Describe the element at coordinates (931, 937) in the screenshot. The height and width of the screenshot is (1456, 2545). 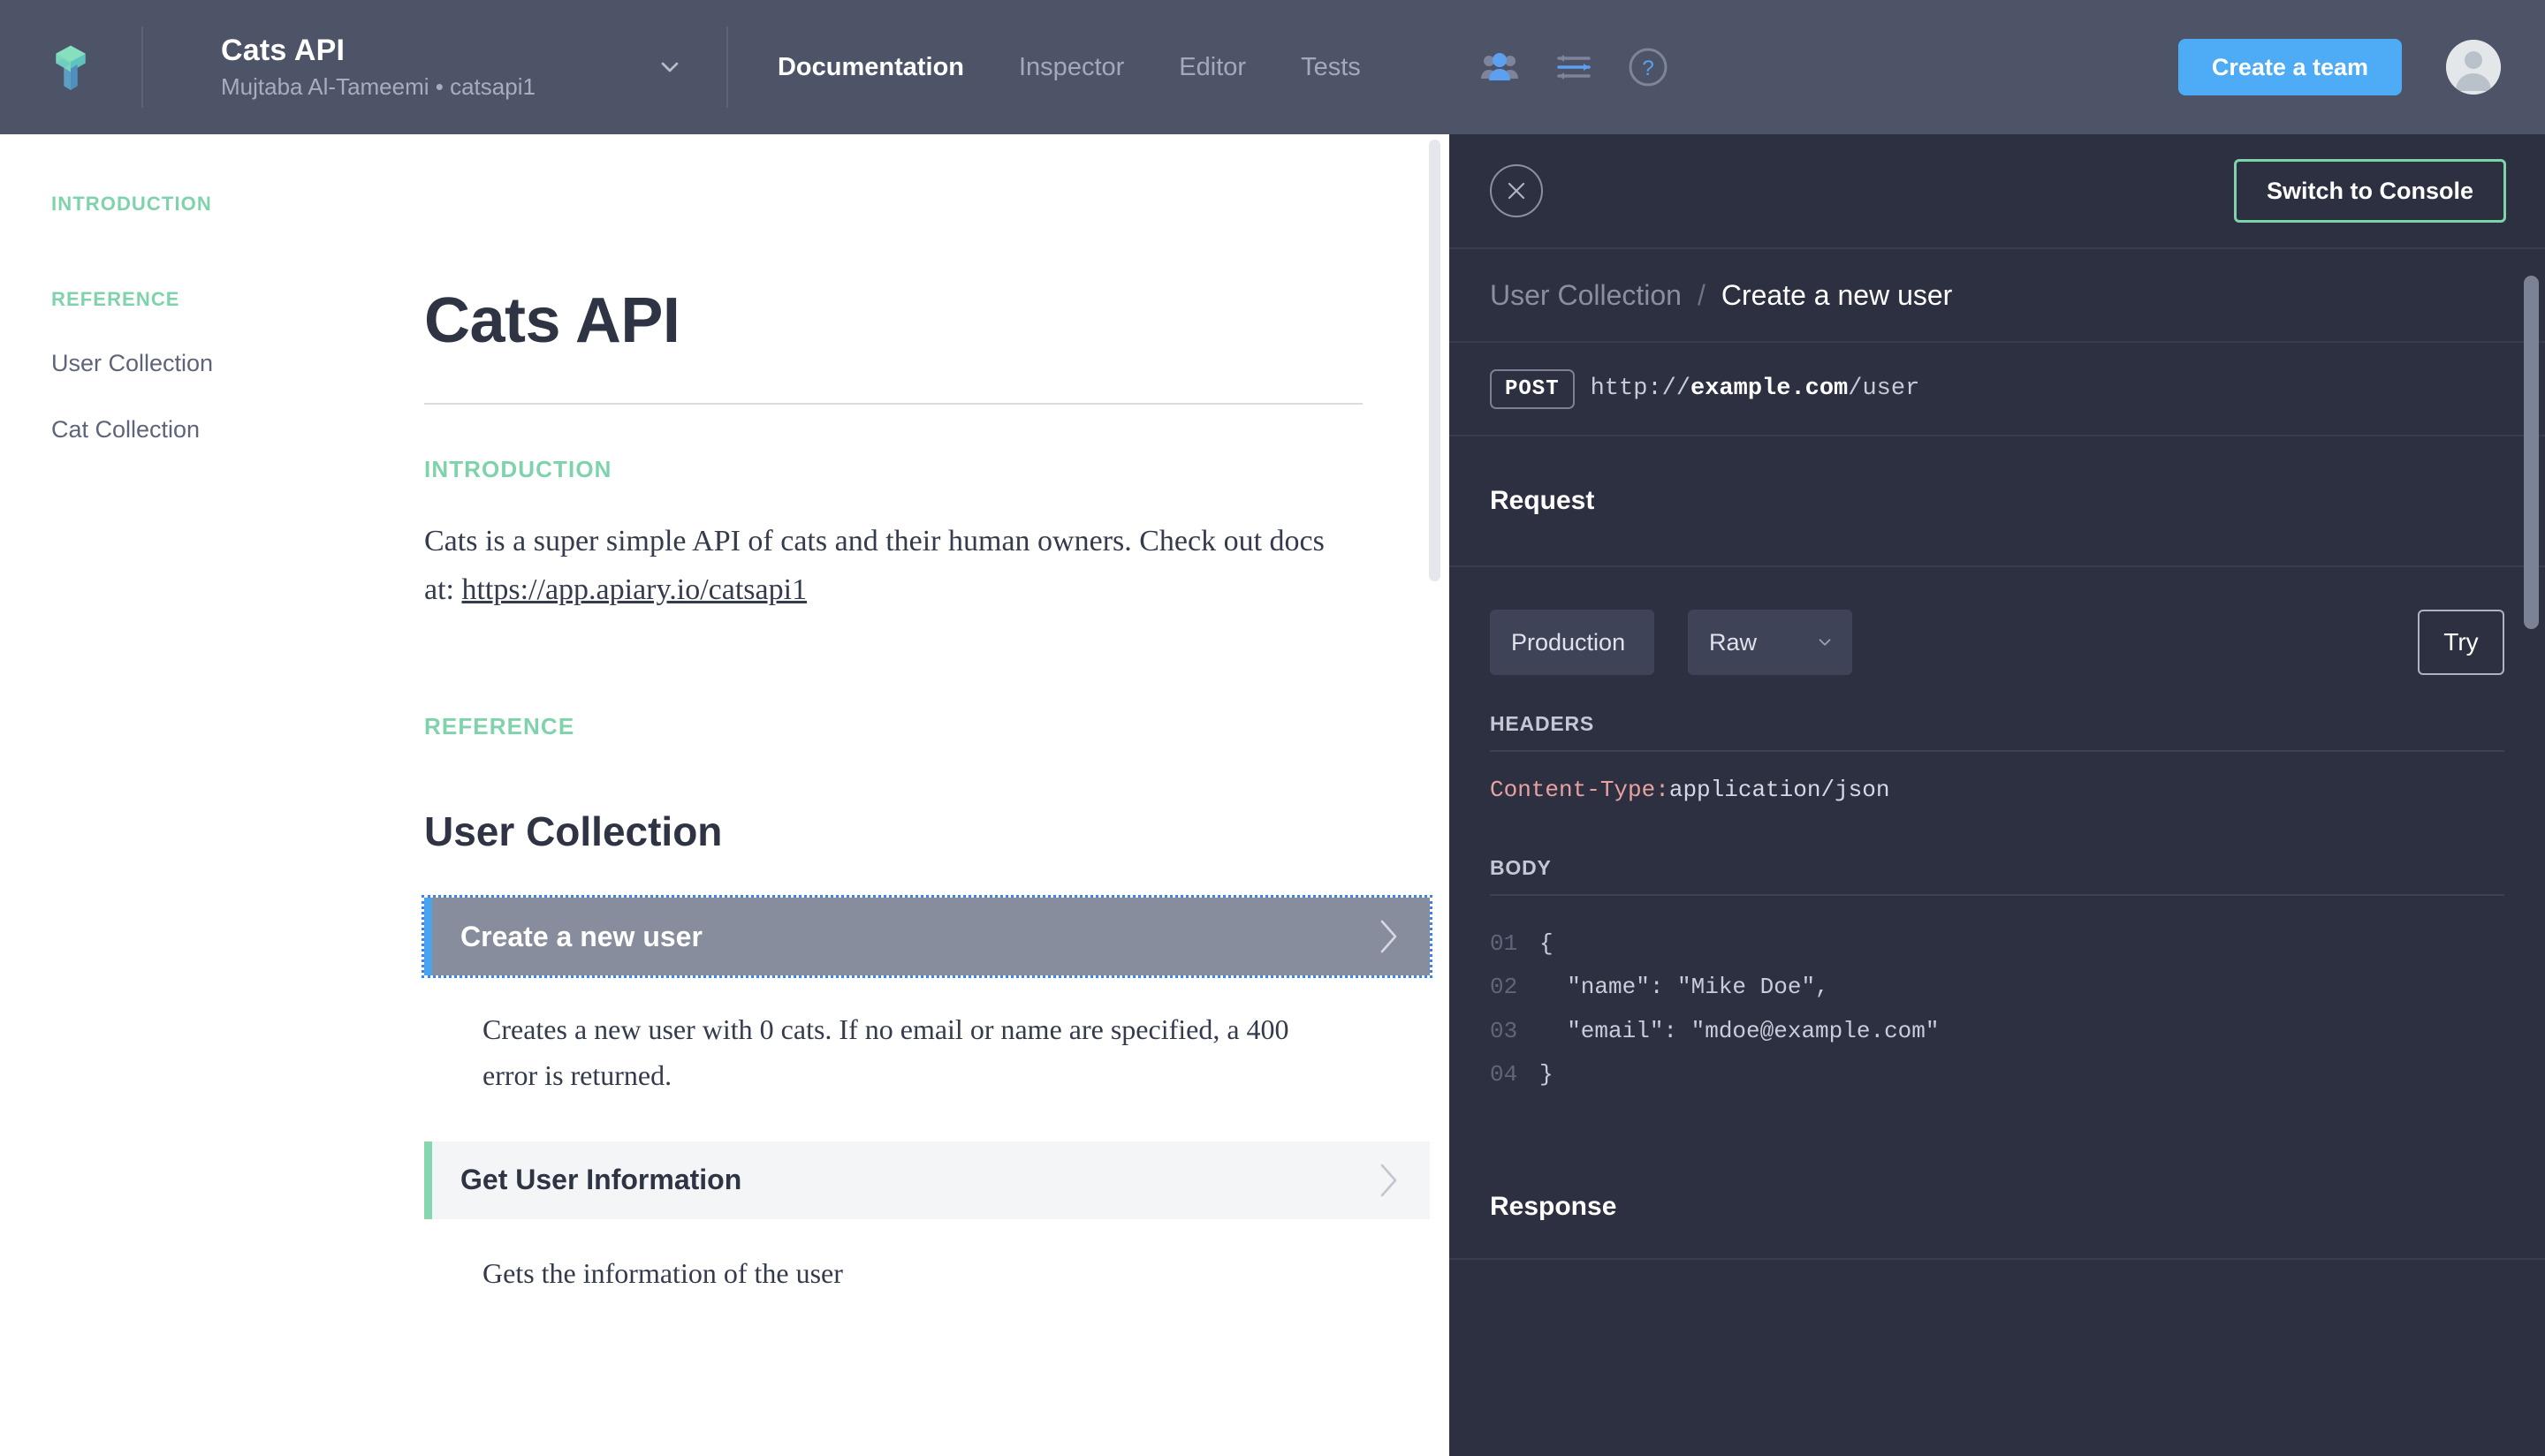
I see `card-body: Create a new user` at that location.